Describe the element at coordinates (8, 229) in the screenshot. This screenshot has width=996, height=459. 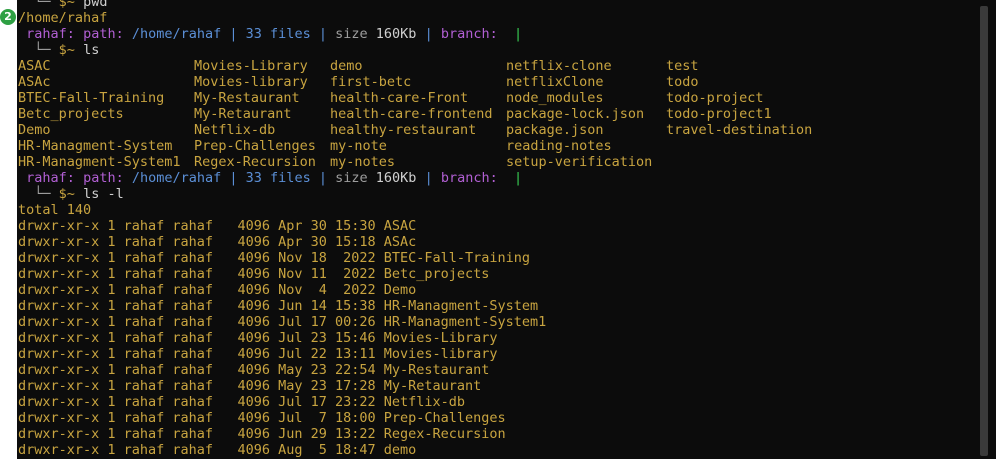
I see `left-edge-strip` at that location.